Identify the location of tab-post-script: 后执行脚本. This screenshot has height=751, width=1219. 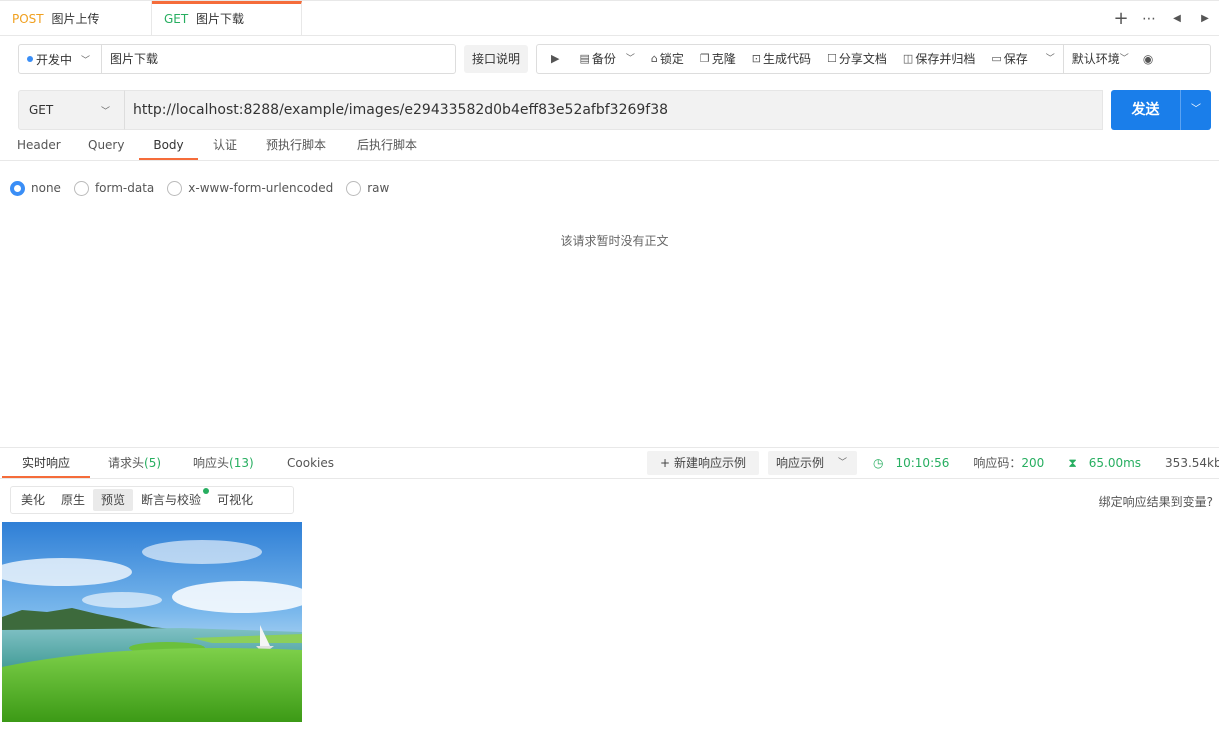
(387, 147).